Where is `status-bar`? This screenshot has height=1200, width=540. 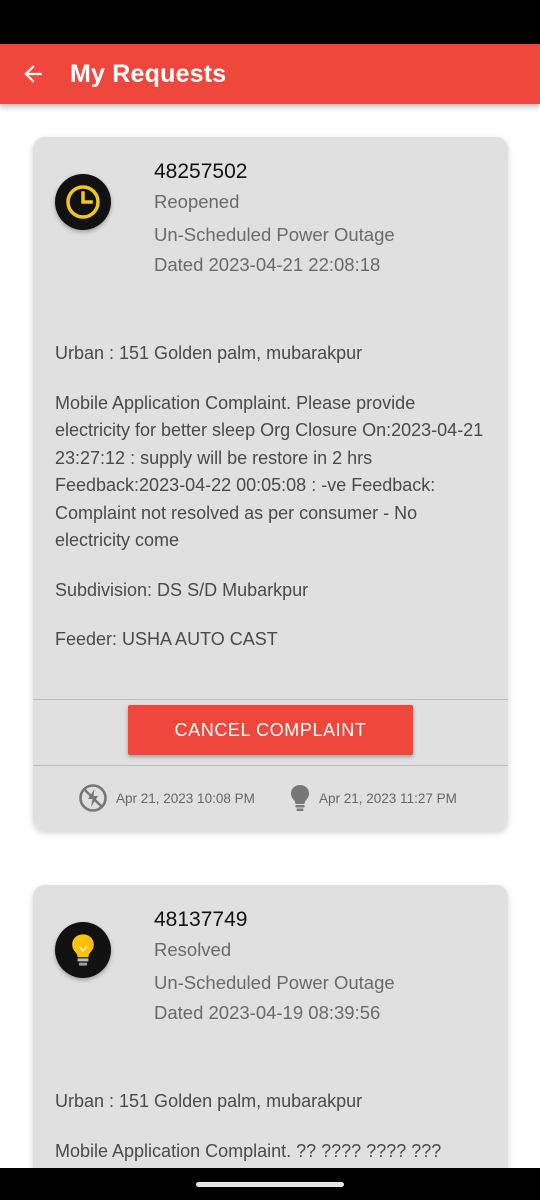
status-bar is located at coordinates (270, 22).